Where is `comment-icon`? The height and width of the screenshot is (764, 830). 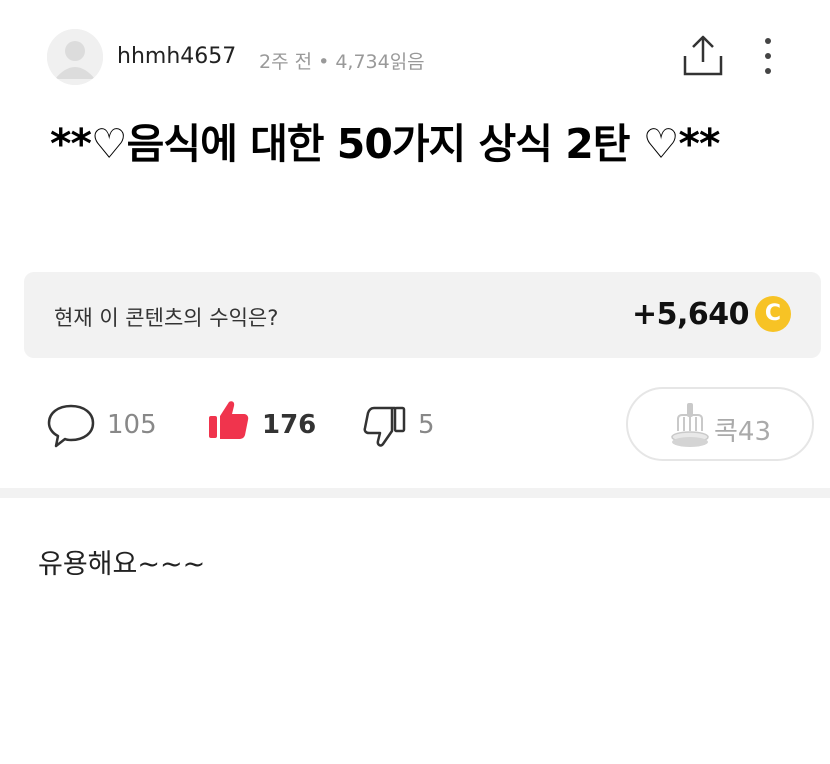
comment-icon is located at coordinates (71, 426).